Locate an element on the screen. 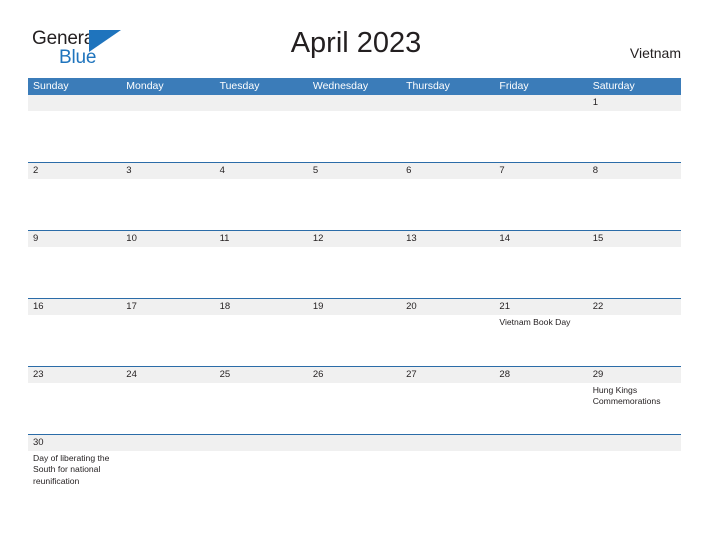 This screenshot has height=550, width=712. calendar-week-row: 9 10 11 12 13 14 15 is located at coordinates (354, 264).